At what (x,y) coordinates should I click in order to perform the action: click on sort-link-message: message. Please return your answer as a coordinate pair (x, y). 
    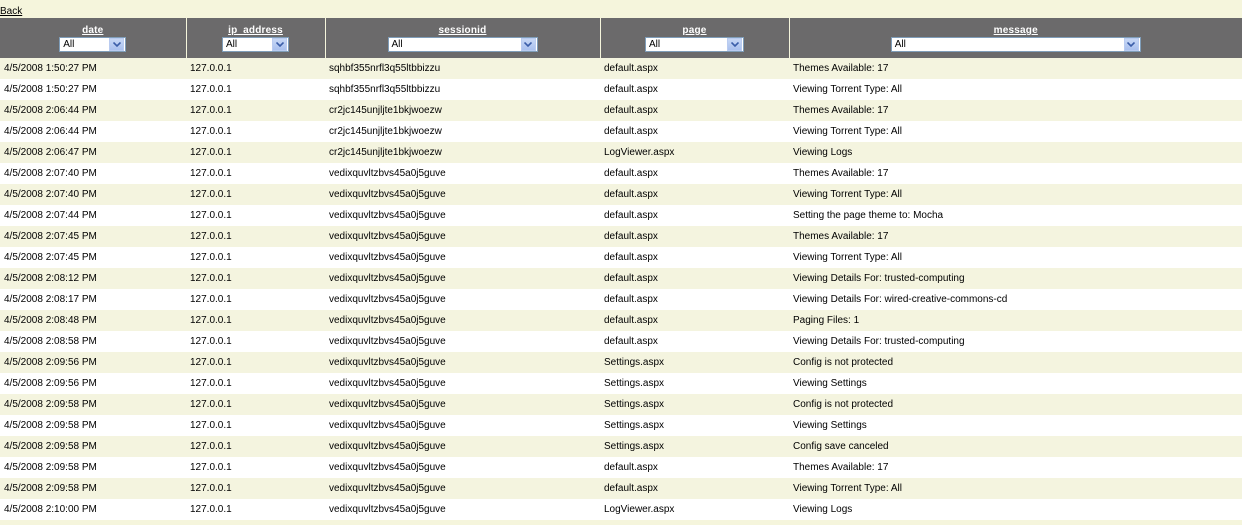
    Looking at the image, I should click on (1016, 30).